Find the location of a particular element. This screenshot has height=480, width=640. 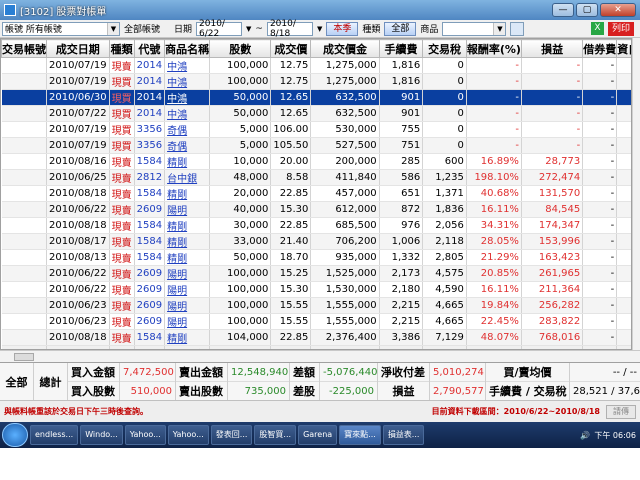

col-header-price: 成交價 is located at coordinates (291, 48).